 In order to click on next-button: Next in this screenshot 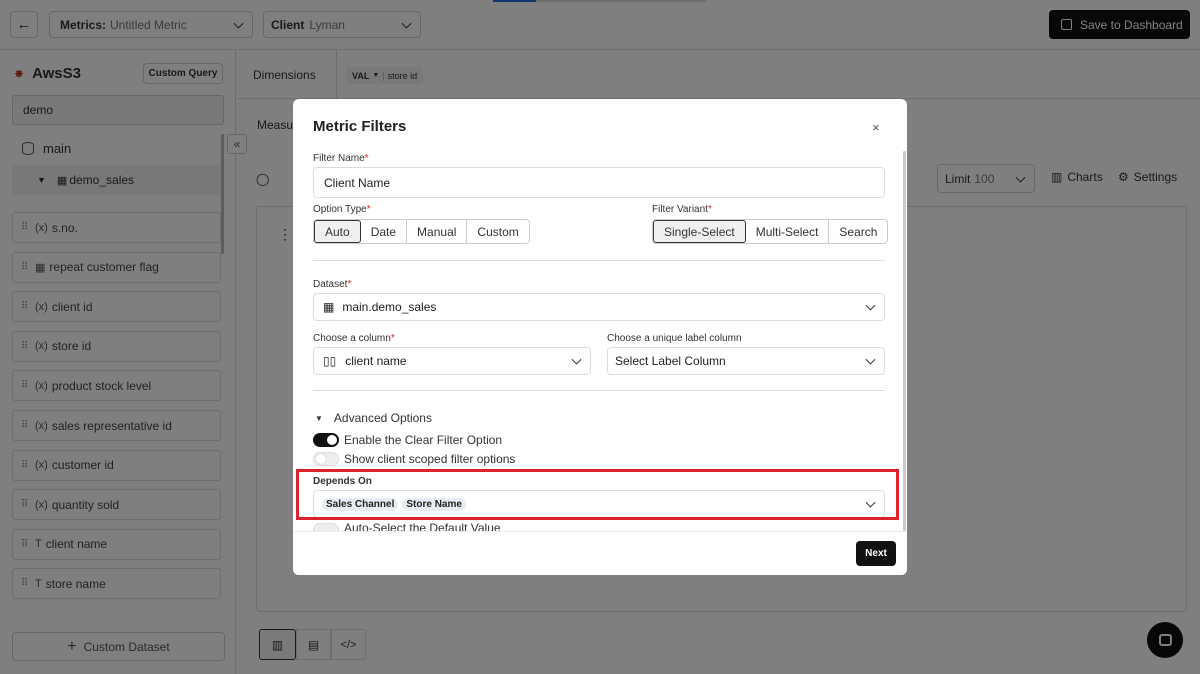, I will do `click(876, 553)`.